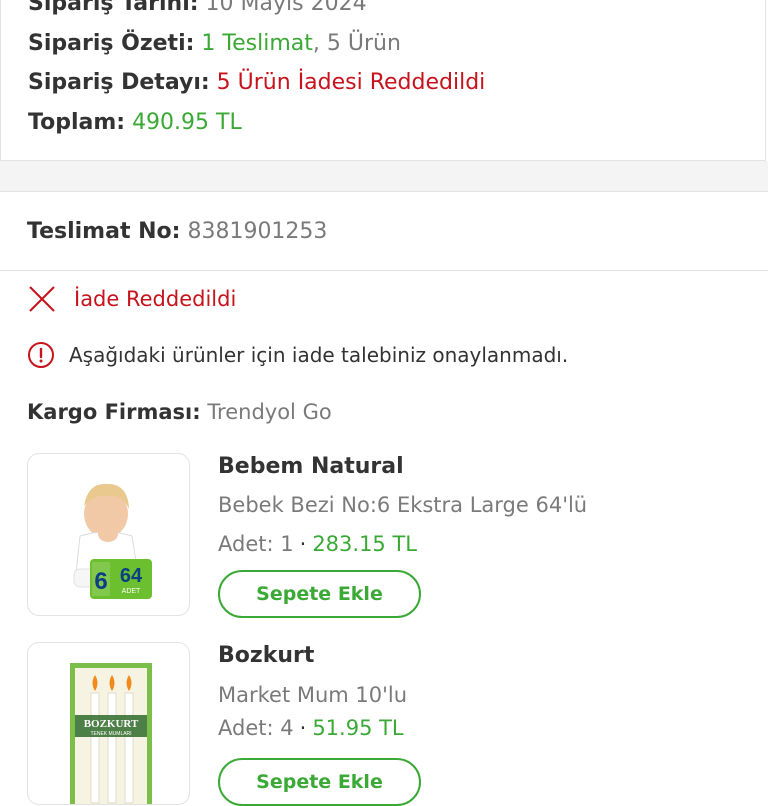  What do you see at coordinates (311, 728) in the screenshot?
I see `product-qty-price: Adet: 4 · 51.95 TL` at bounding box center [311, 728].